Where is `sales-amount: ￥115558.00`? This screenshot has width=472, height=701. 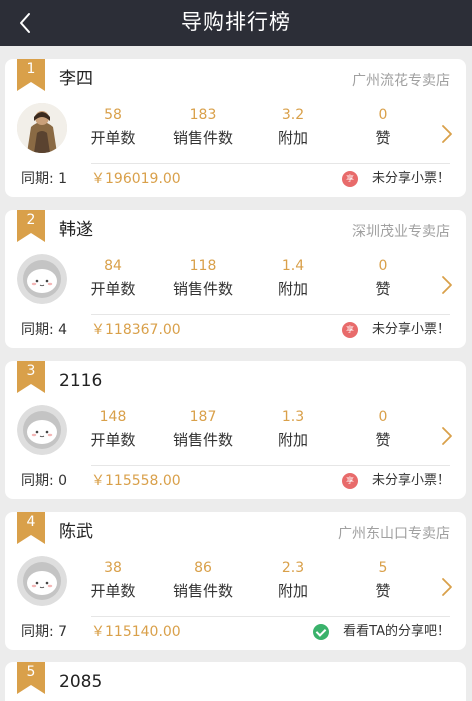
sales-amount: ￥115558.00 is located at coordinates (136, 481).